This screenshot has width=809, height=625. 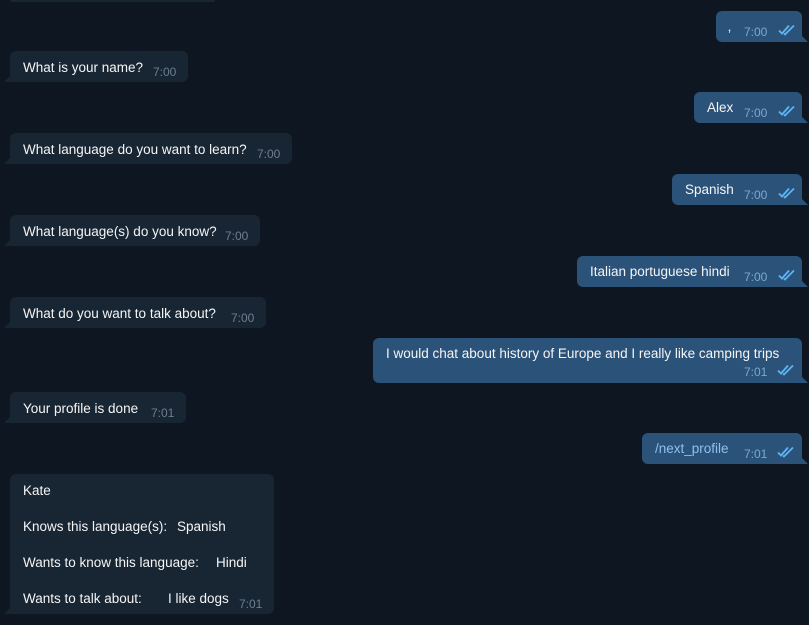 What do you see at coordinates (692, 448) in the screenshot?
I see `bot-command-link: /next_profile` at bounding box center [692, 448].